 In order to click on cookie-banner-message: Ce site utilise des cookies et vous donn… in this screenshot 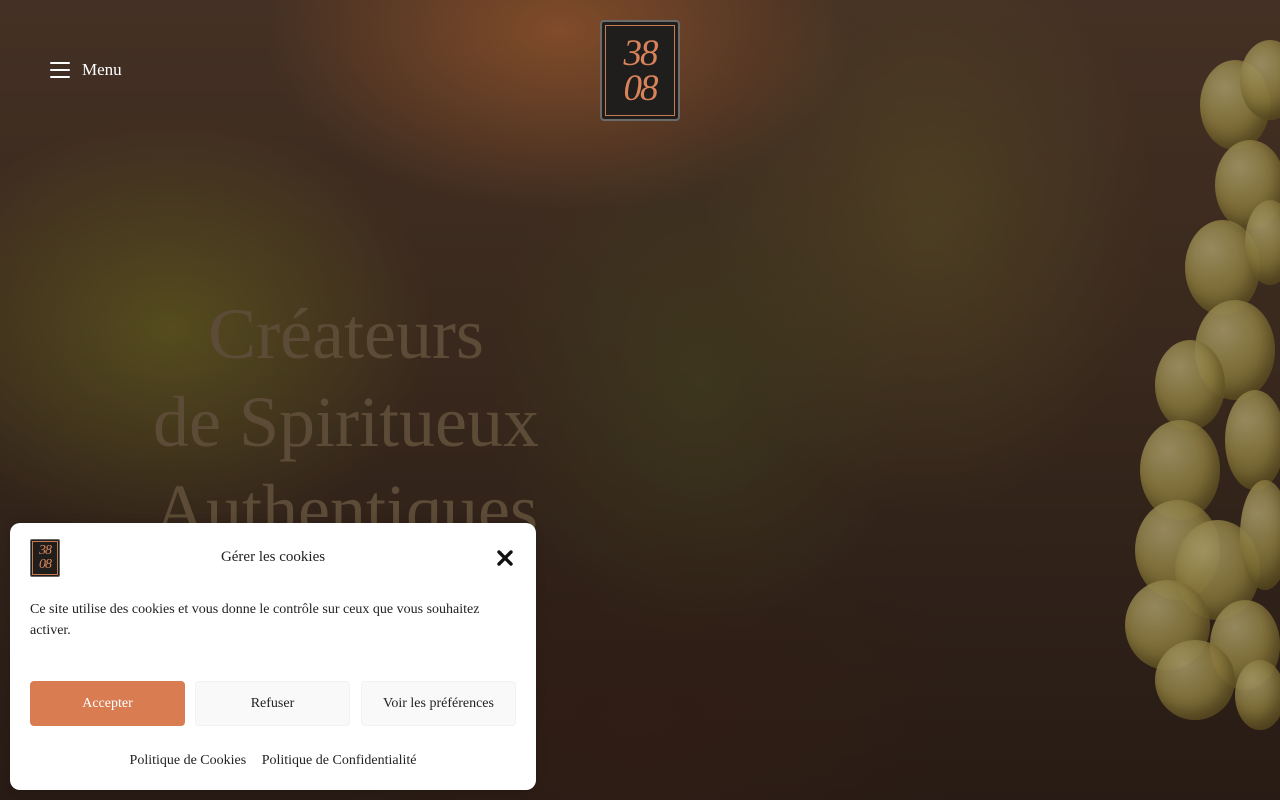, I will do `click(255, 620)`.